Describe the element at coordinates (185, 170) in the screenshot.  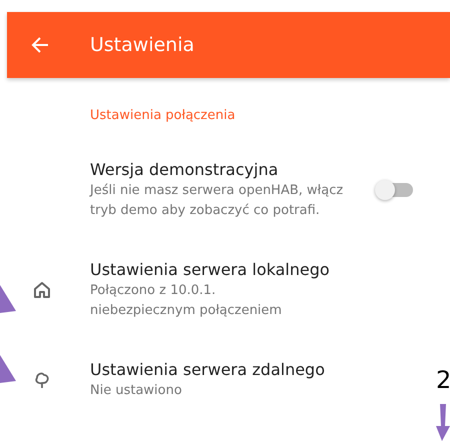
I see `item-title: Wersja demonstracyjna` at that location.